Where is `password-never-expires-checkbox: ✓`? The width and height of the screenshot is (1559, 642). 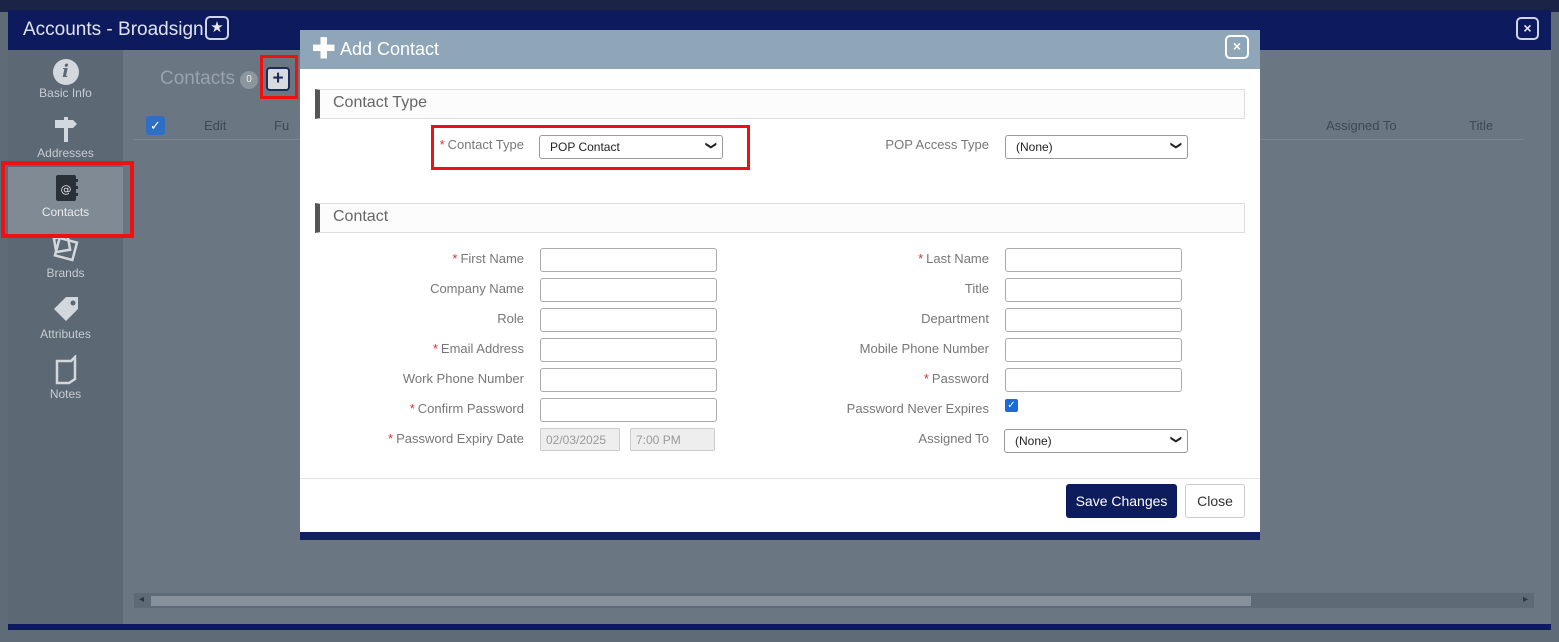 password-never-expires-checkbox: ✓ is located at coordinates (1011, 405).